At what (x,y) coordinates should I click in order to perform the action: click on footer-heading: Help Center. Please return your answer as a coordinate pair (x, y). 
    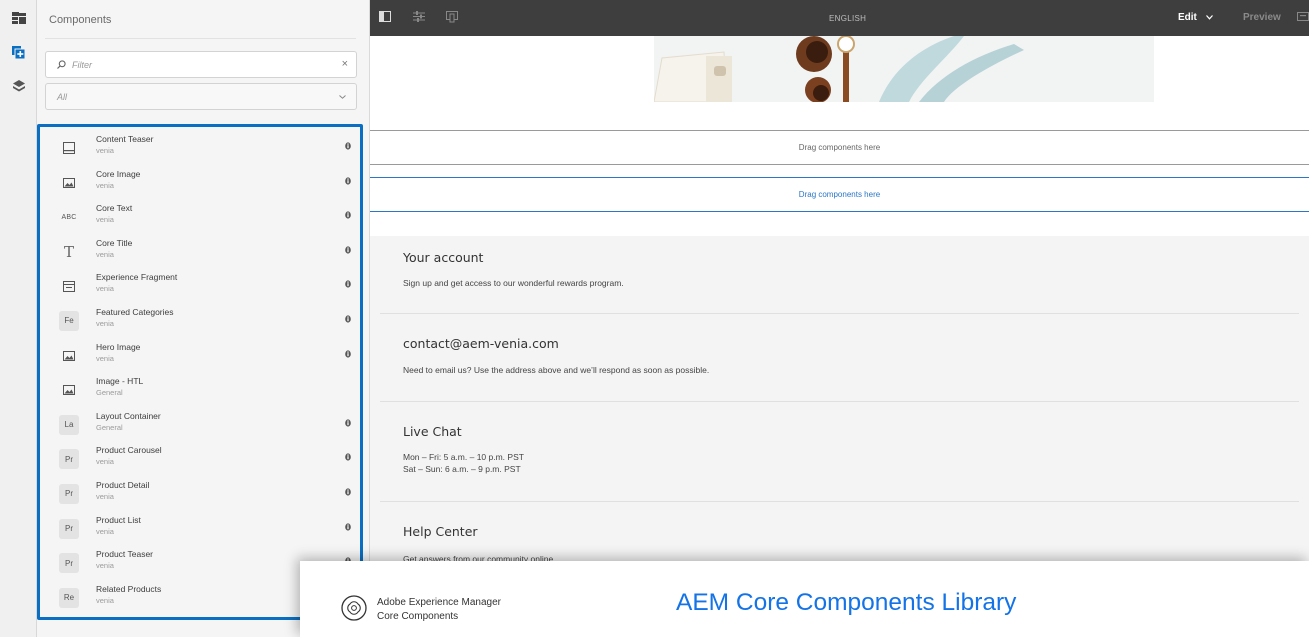
    Looking at the image, I should click on (440, 531).